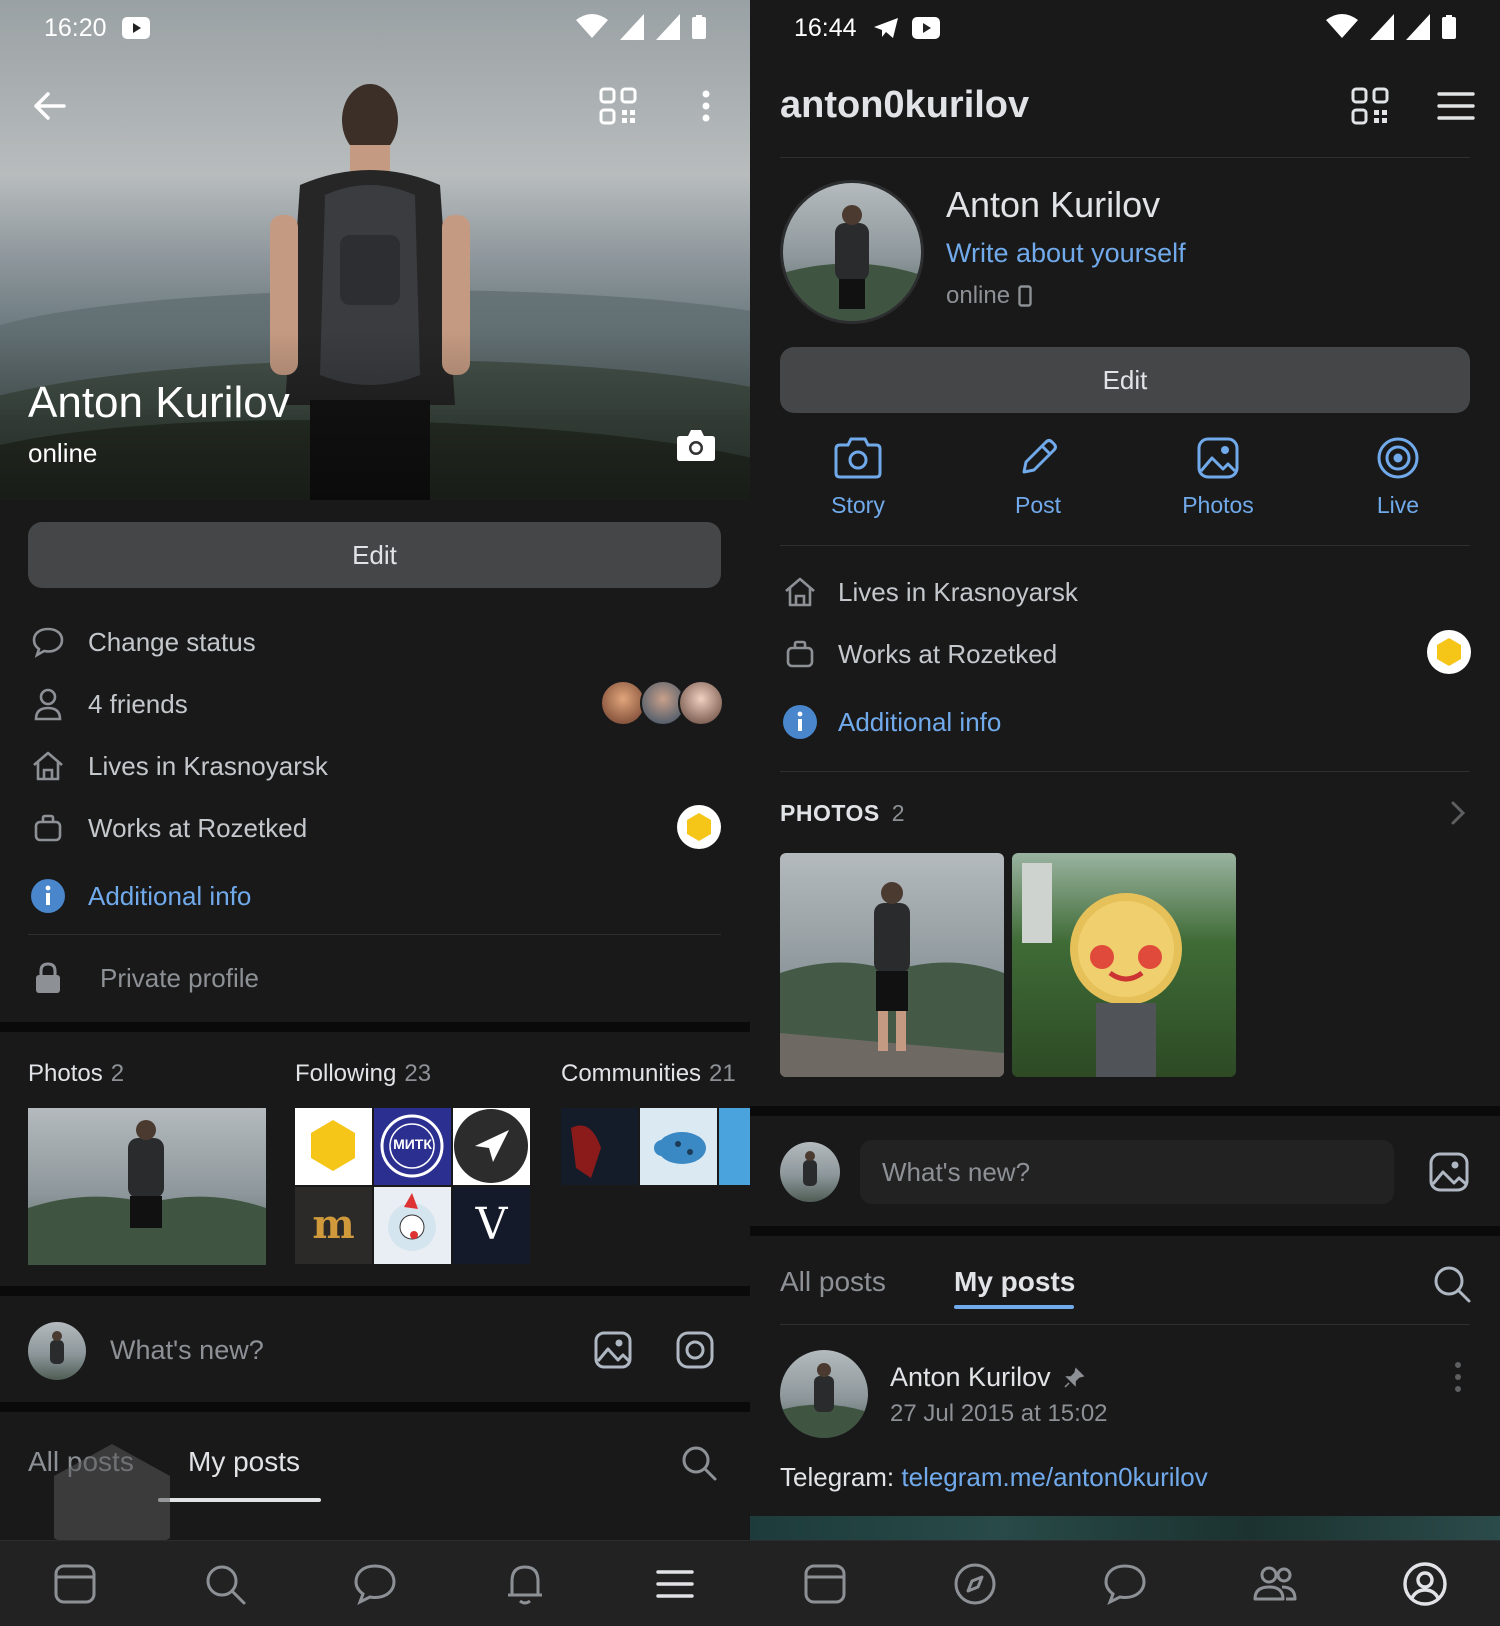 Image resolution: width=1500 pixels, height=1626 pixels. Describe the element at coordinates (50, 106) in the screenshot. I see `back-arrow-icon` at that location.